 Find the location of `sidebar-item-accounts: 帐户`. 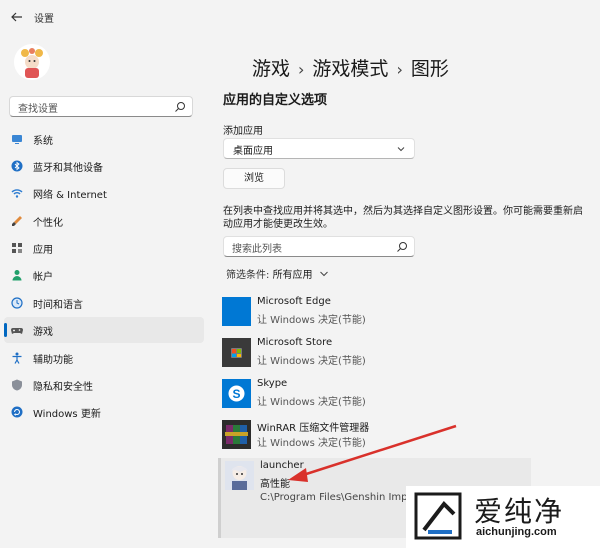

sidebar-item-accounts: 帐户 is located at coordinates (104, 275).